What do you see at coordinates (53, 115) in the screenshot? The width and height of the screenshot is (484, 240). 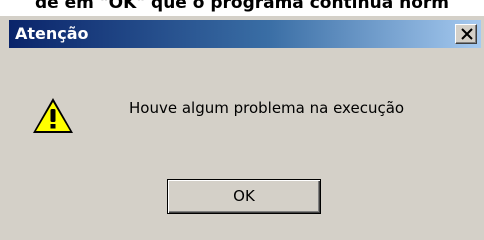 I see `warning-icon` at bounding box center [53, 115].